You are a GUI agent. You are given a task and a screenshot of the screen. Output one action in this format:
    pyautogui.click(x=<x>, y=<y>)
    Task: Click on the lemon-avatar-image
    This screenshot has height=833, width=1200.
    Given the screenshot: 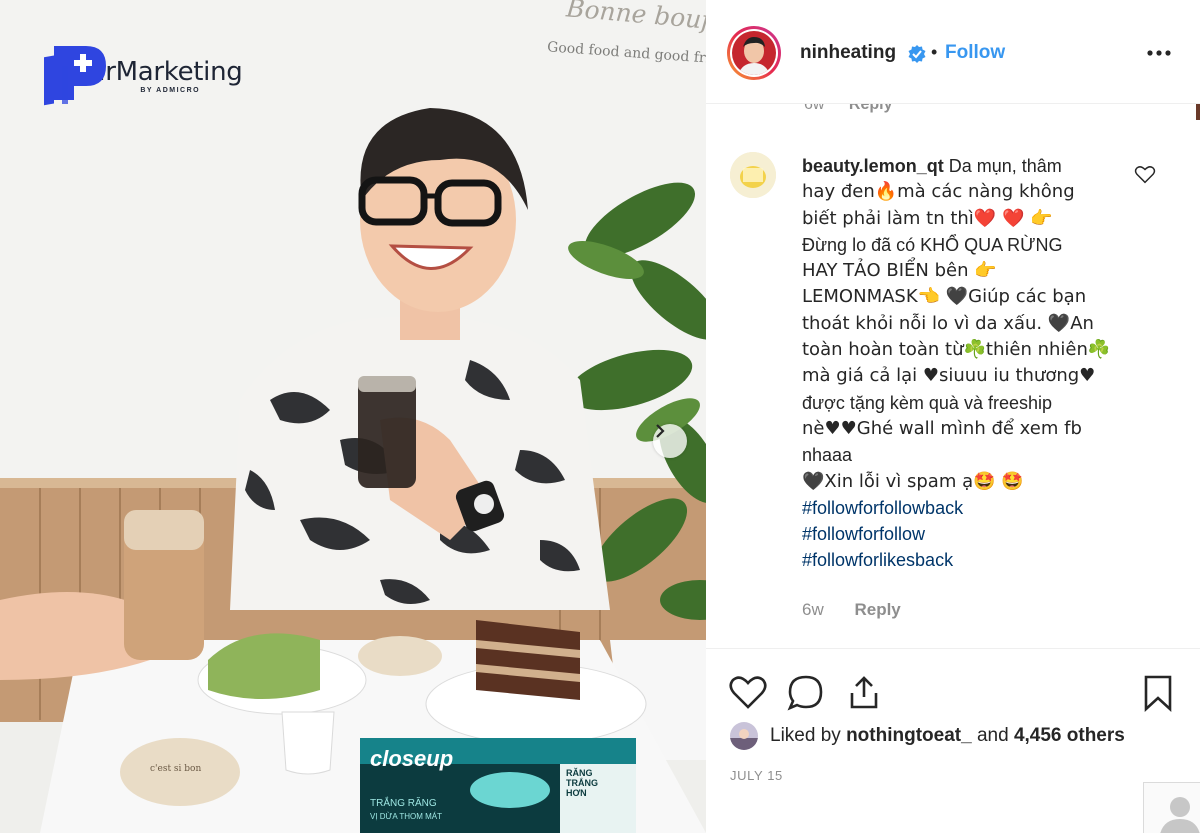 What is the action you would take?
    pyautogui.click(x=753, y=175)
    